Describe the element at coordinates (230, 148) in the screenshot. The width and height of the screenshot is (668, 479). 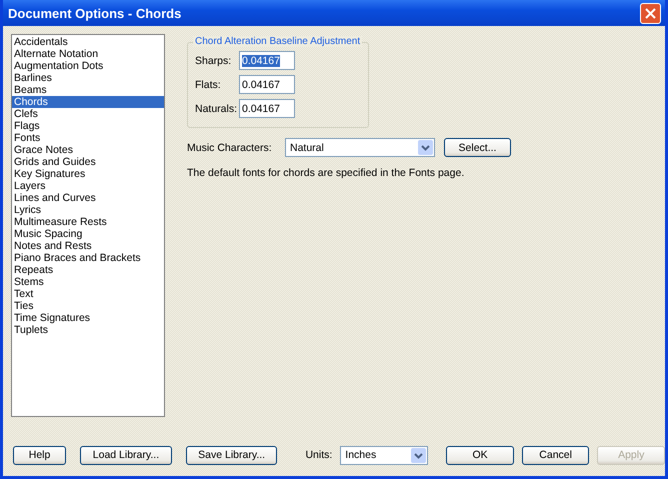
I see `field-label: Music Characters:` at that location.